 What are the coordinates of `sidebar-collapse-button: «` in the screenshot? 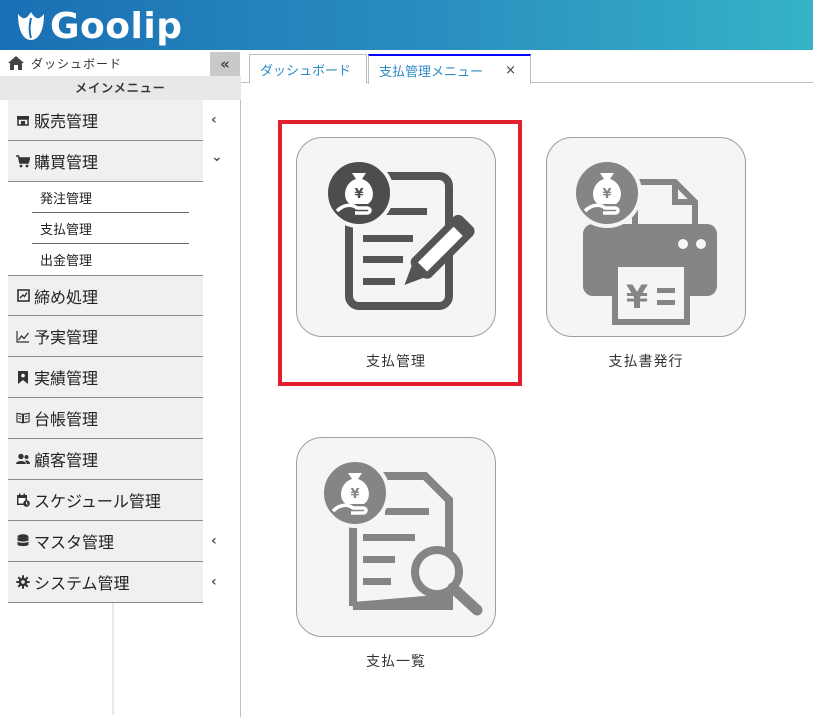 It's located at (225, 64).